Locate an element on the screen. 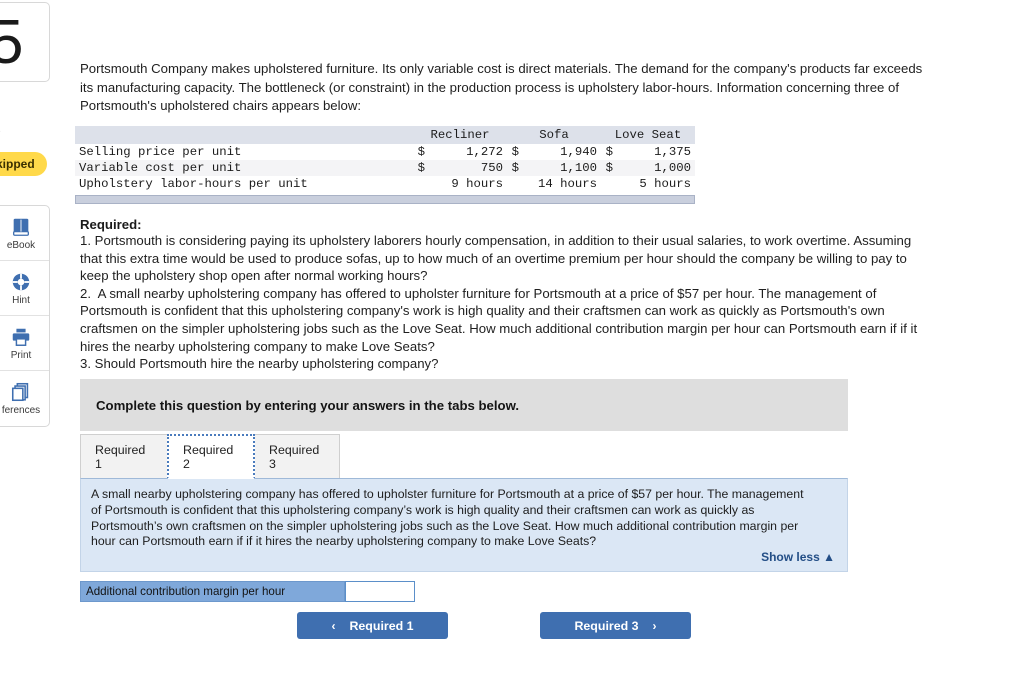  tab-required-2: Required 2 is located at coordinates (211, 456).